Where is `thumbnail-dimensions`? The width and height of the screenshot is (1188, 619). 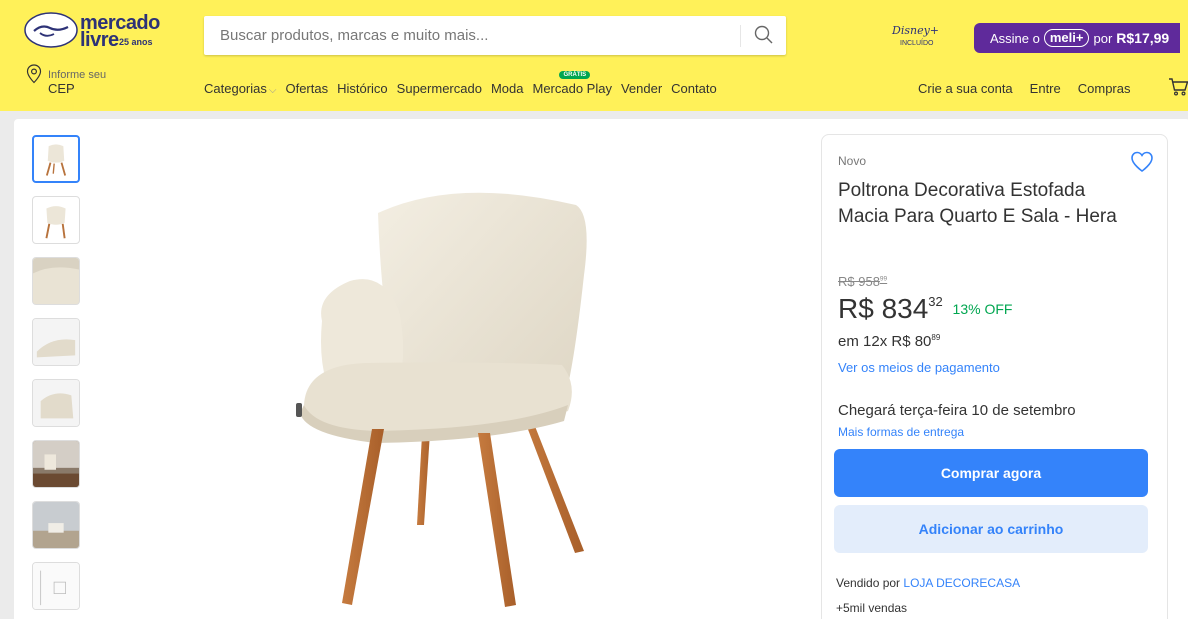
thumbnail-dimensions is located at coordinates (56, 586).